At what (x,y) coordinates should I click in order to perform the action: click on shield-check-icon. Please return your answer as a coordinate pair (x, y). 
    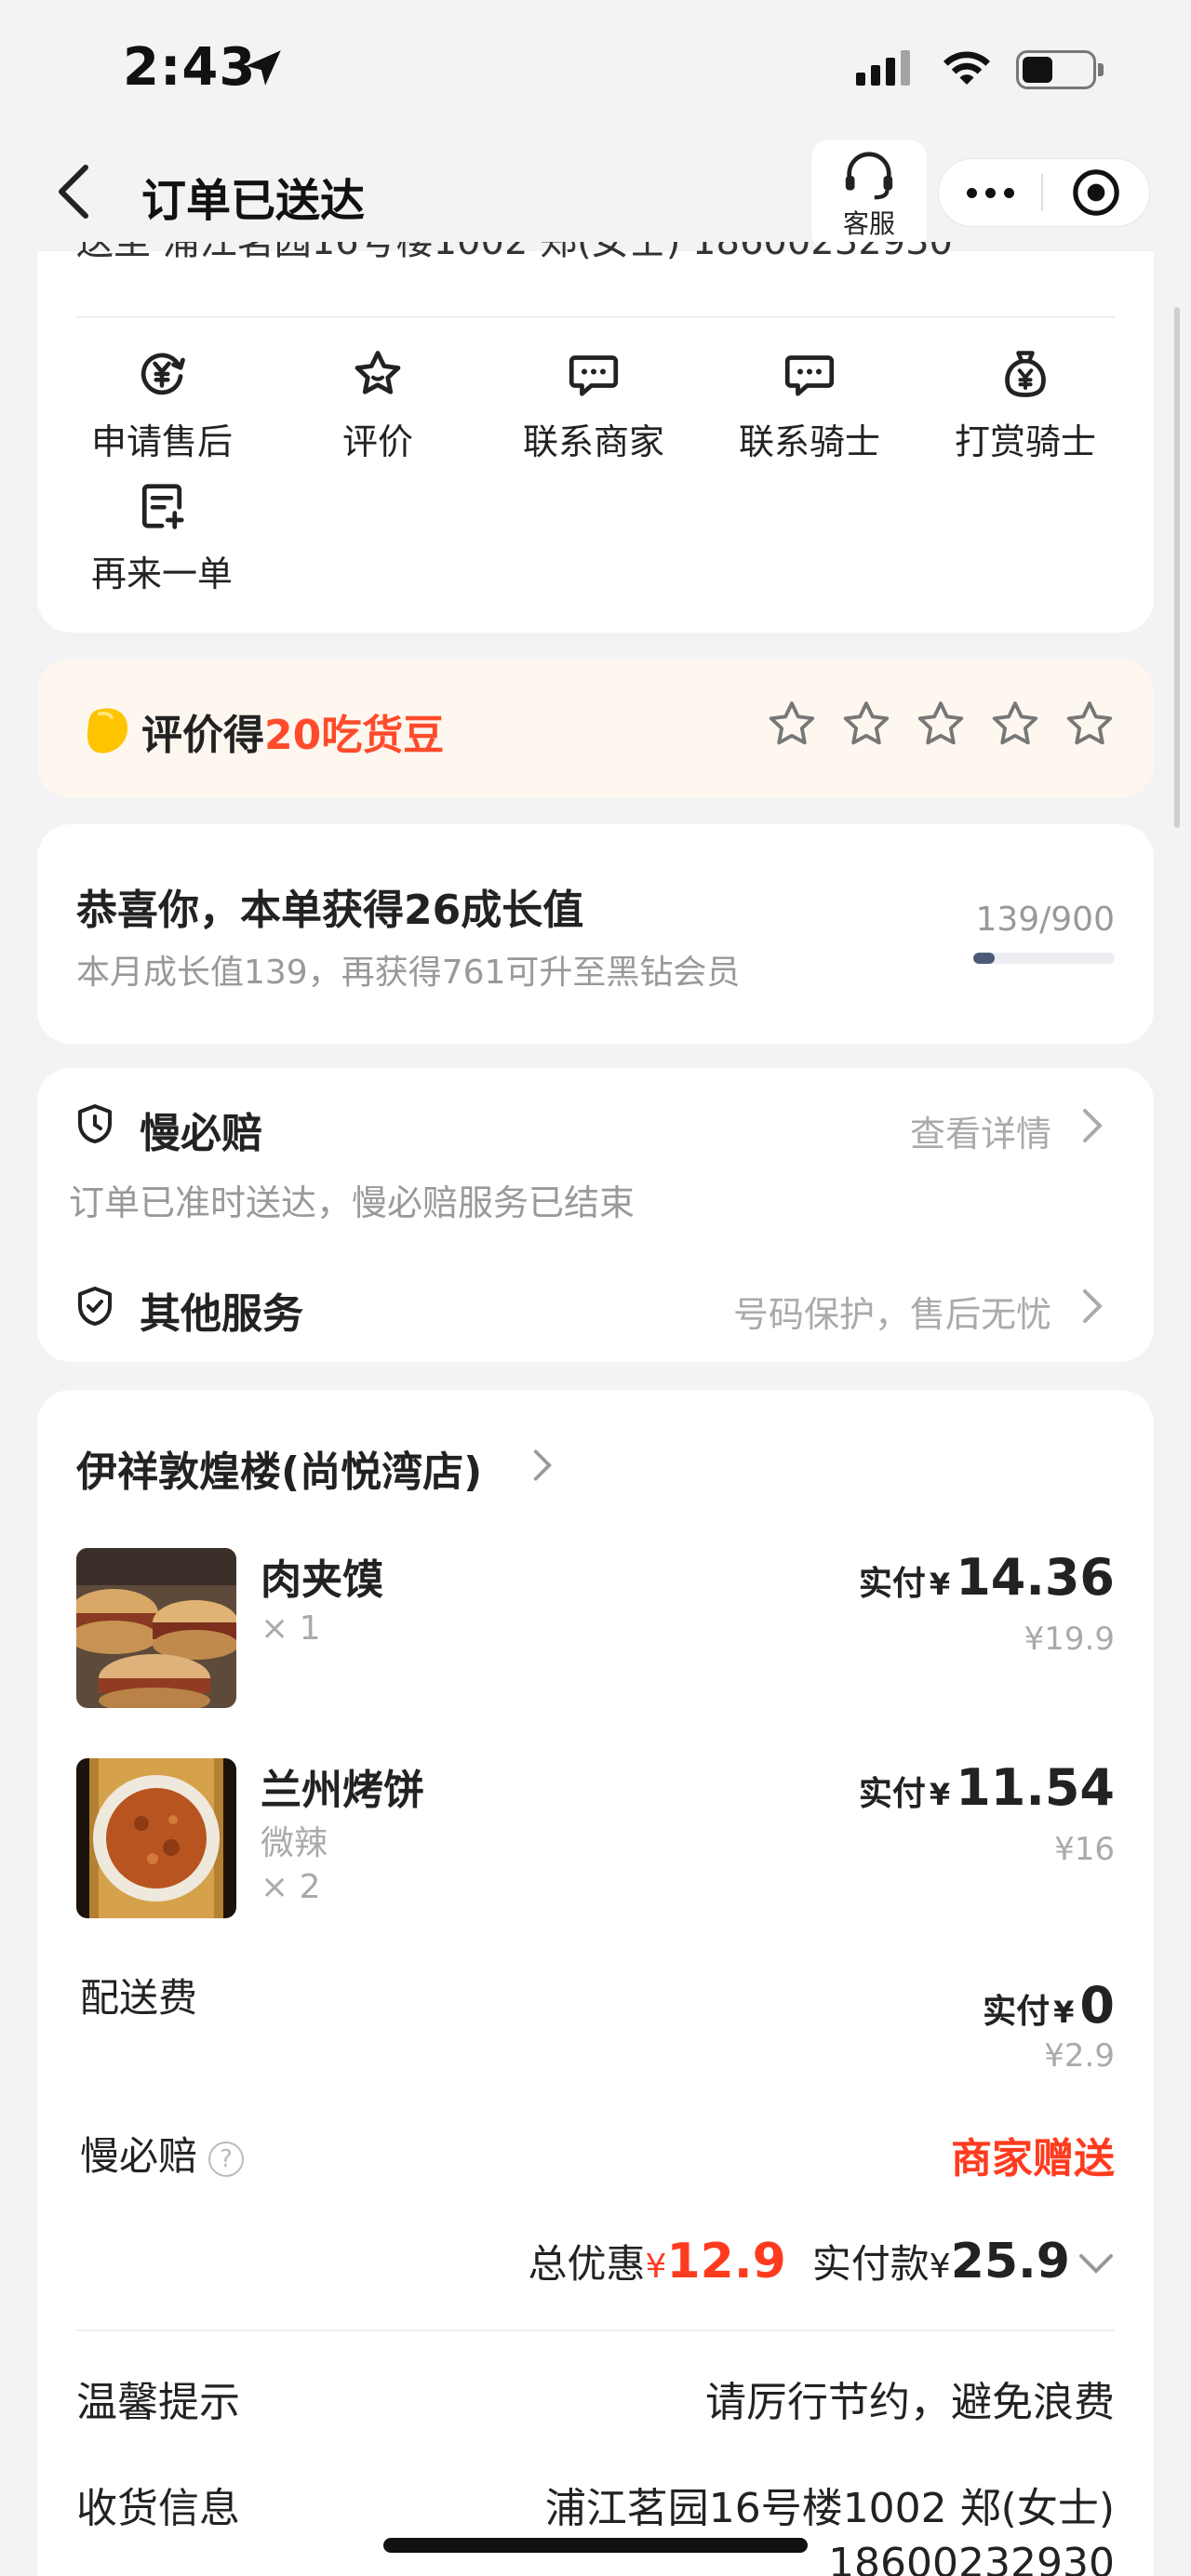
    Looking at the image, I should click on (95, 1306).